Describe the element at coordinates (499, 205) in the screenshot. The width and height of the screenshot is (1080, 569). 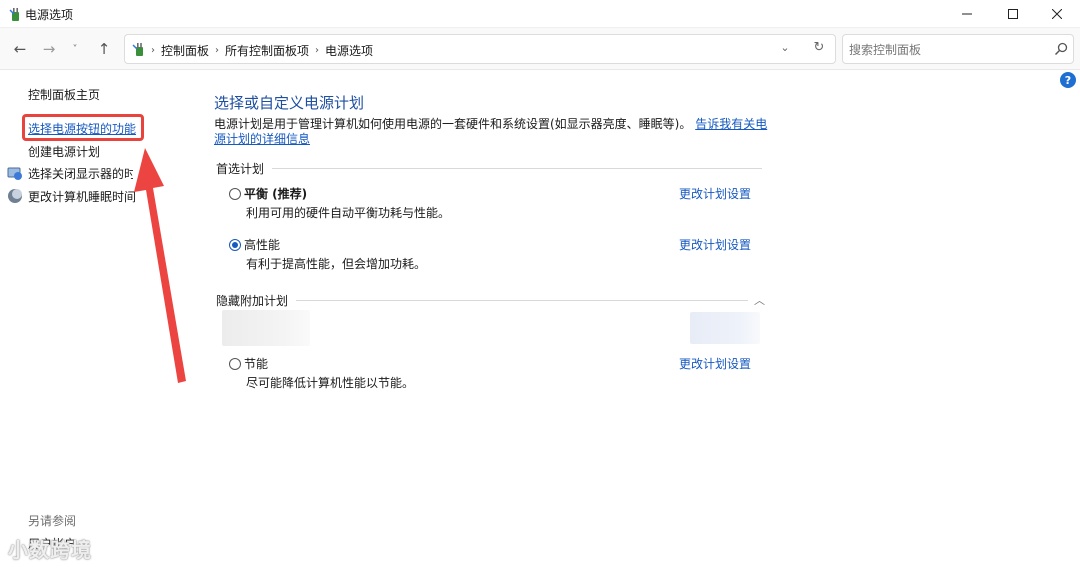
I see `plan-balanced: 平衡 (推荐) 利用可用的硬件自动平衡功耗与性能。 更改计划设置` at that location.